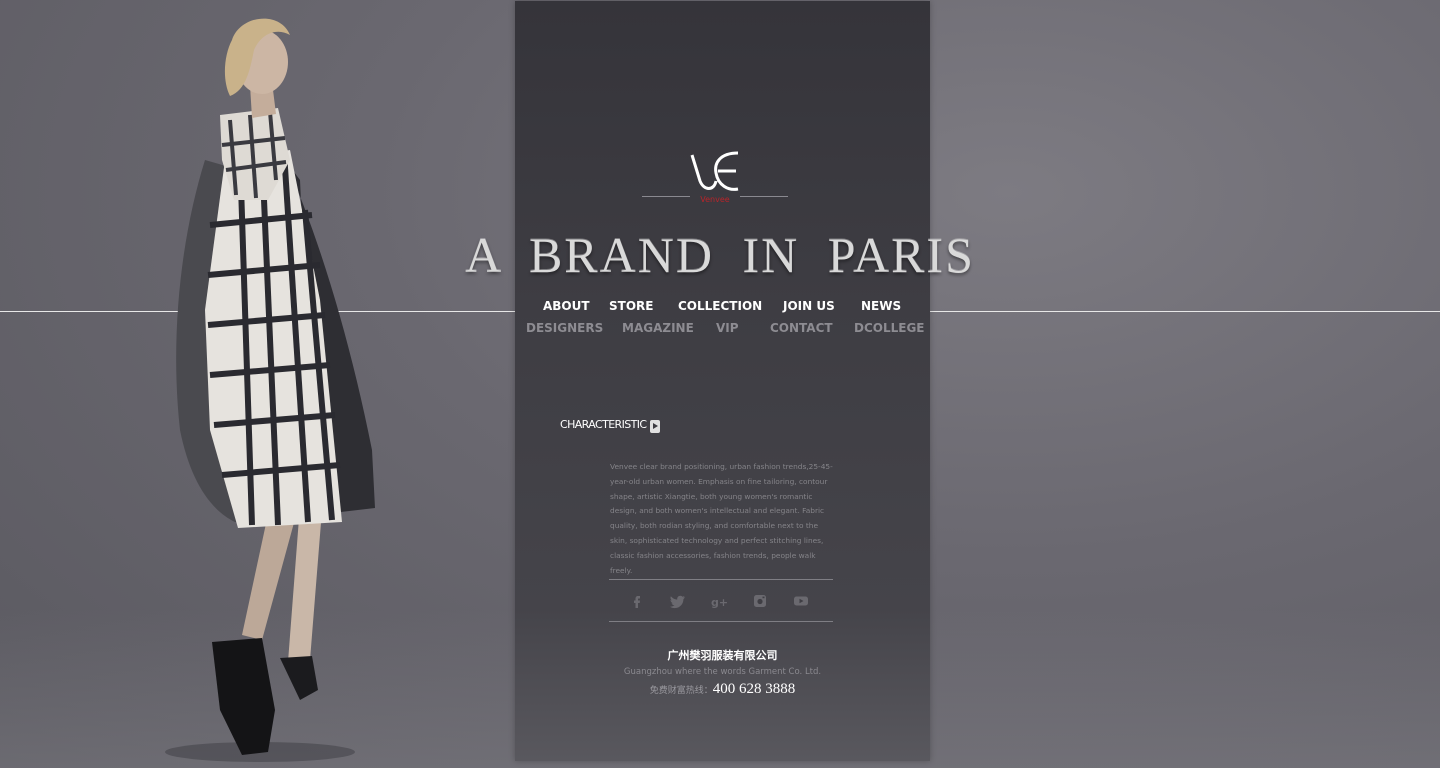 The image size is (1440, 768). I want to click on twitter-icon, so click(678, 601).